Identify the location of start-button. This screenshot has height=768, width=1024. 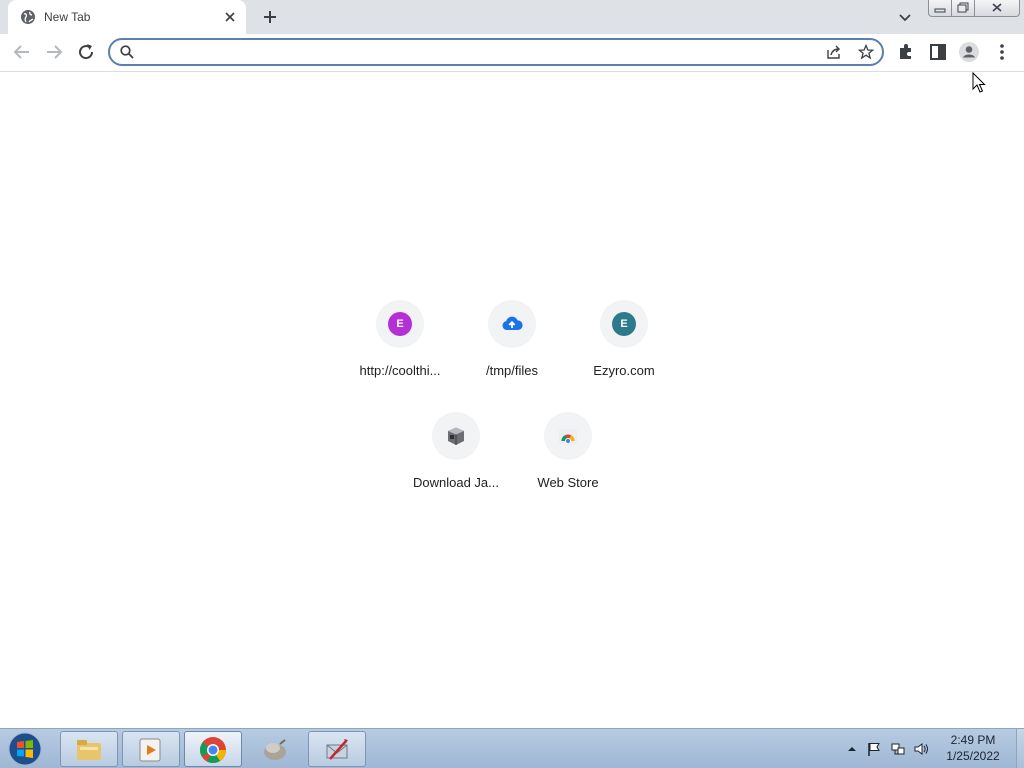
(25, 749).